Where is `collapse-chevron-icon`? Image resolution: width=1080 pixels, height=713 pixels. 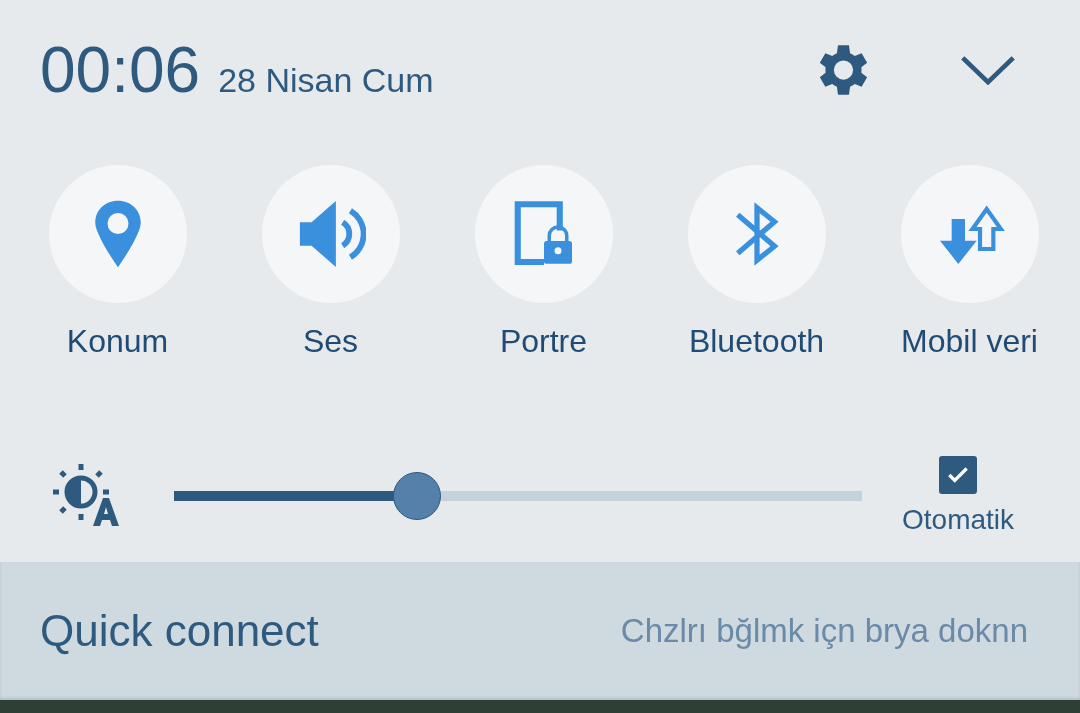 collapse-chevron-icon is located at coordinates (988, 70).